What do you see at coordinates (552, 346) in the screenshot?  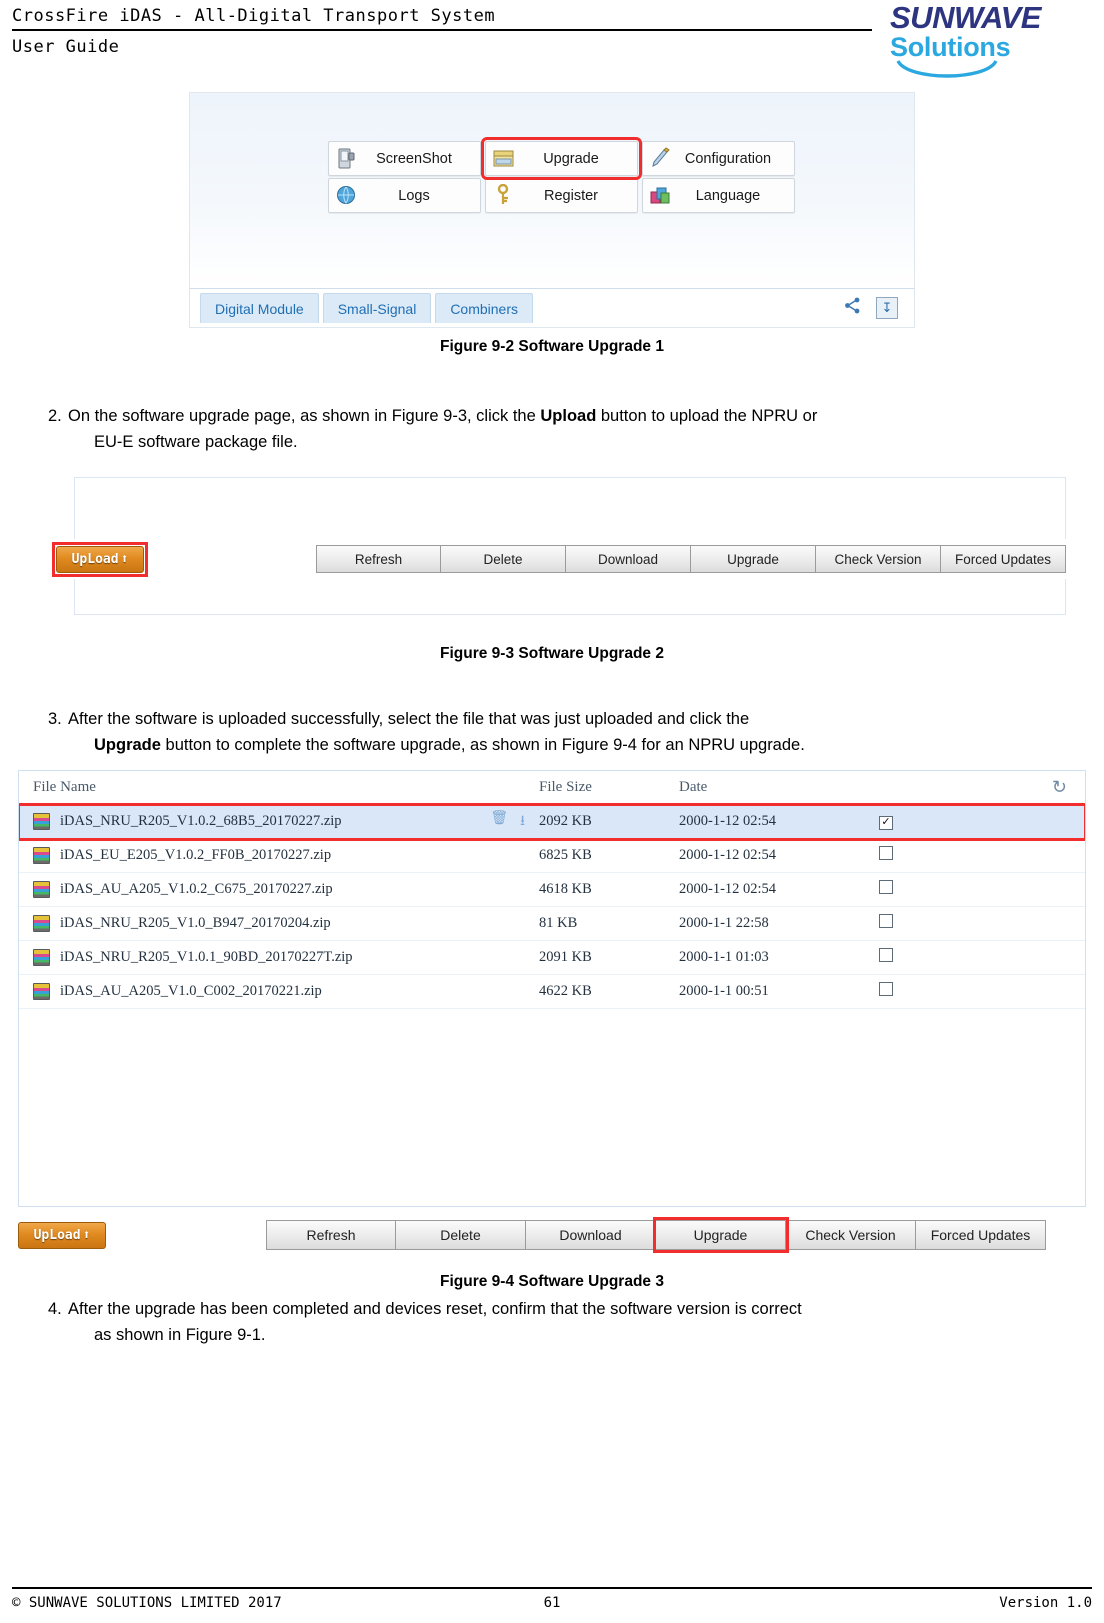 I see `figure-9-2-caption: Figure 9-2 Software Upgrade 1` at bounding box center [552, 346].